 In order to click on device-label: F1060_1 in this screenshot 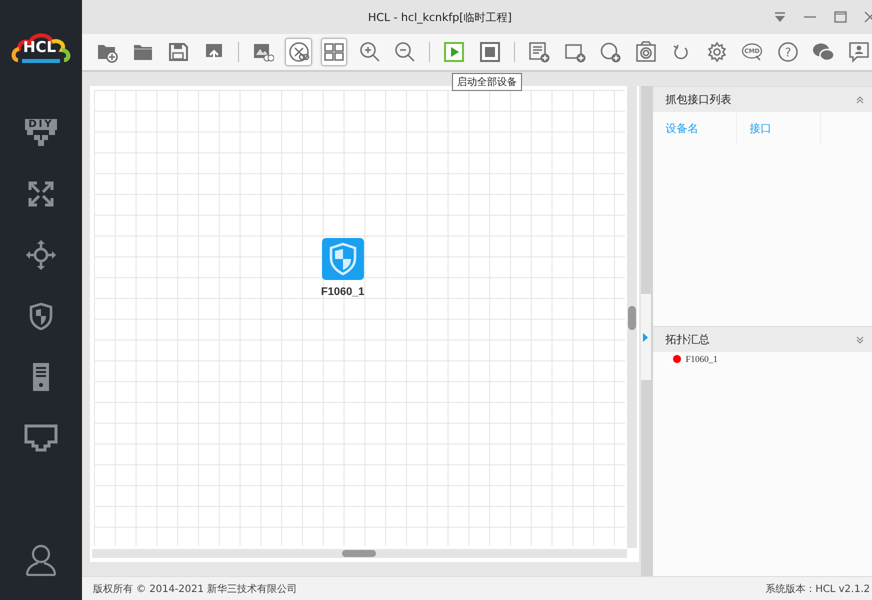, I will do `click(342, 292)`.